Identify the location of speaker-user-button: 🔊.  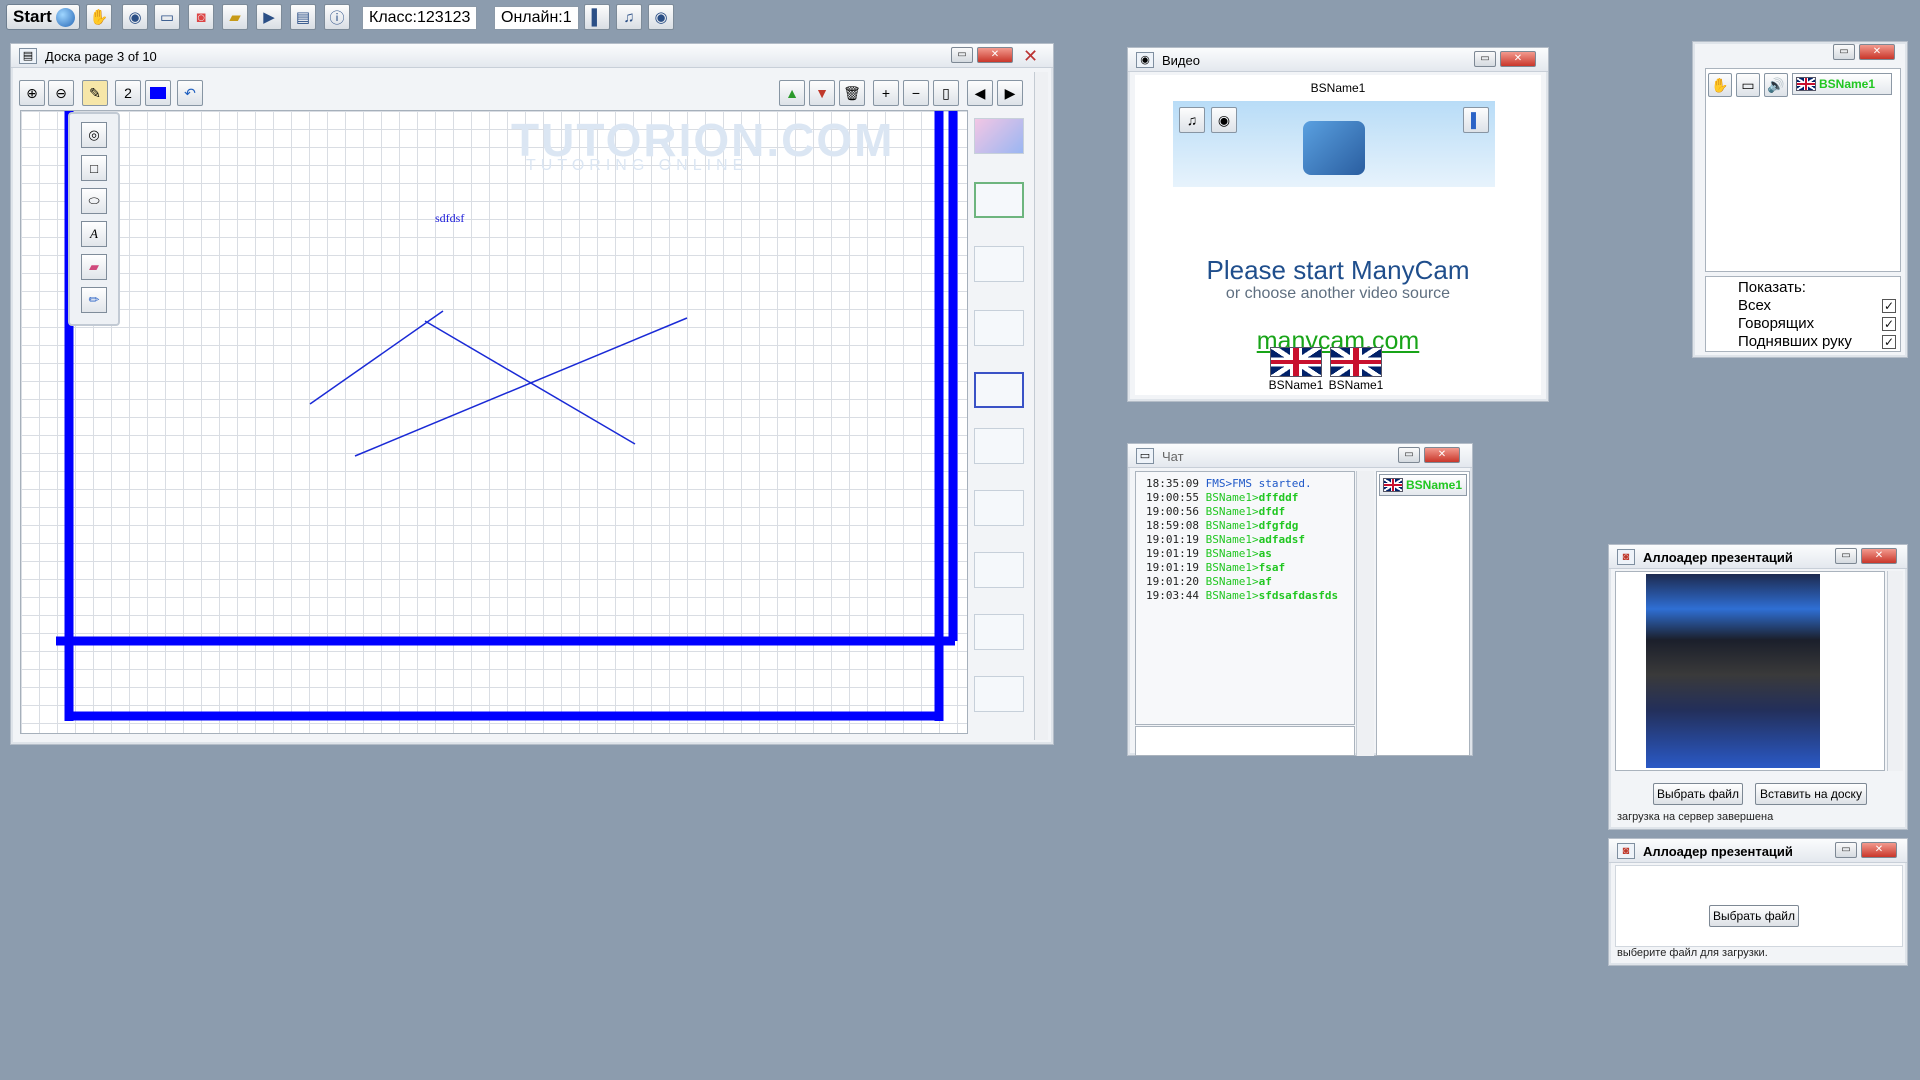
(1776, 85).